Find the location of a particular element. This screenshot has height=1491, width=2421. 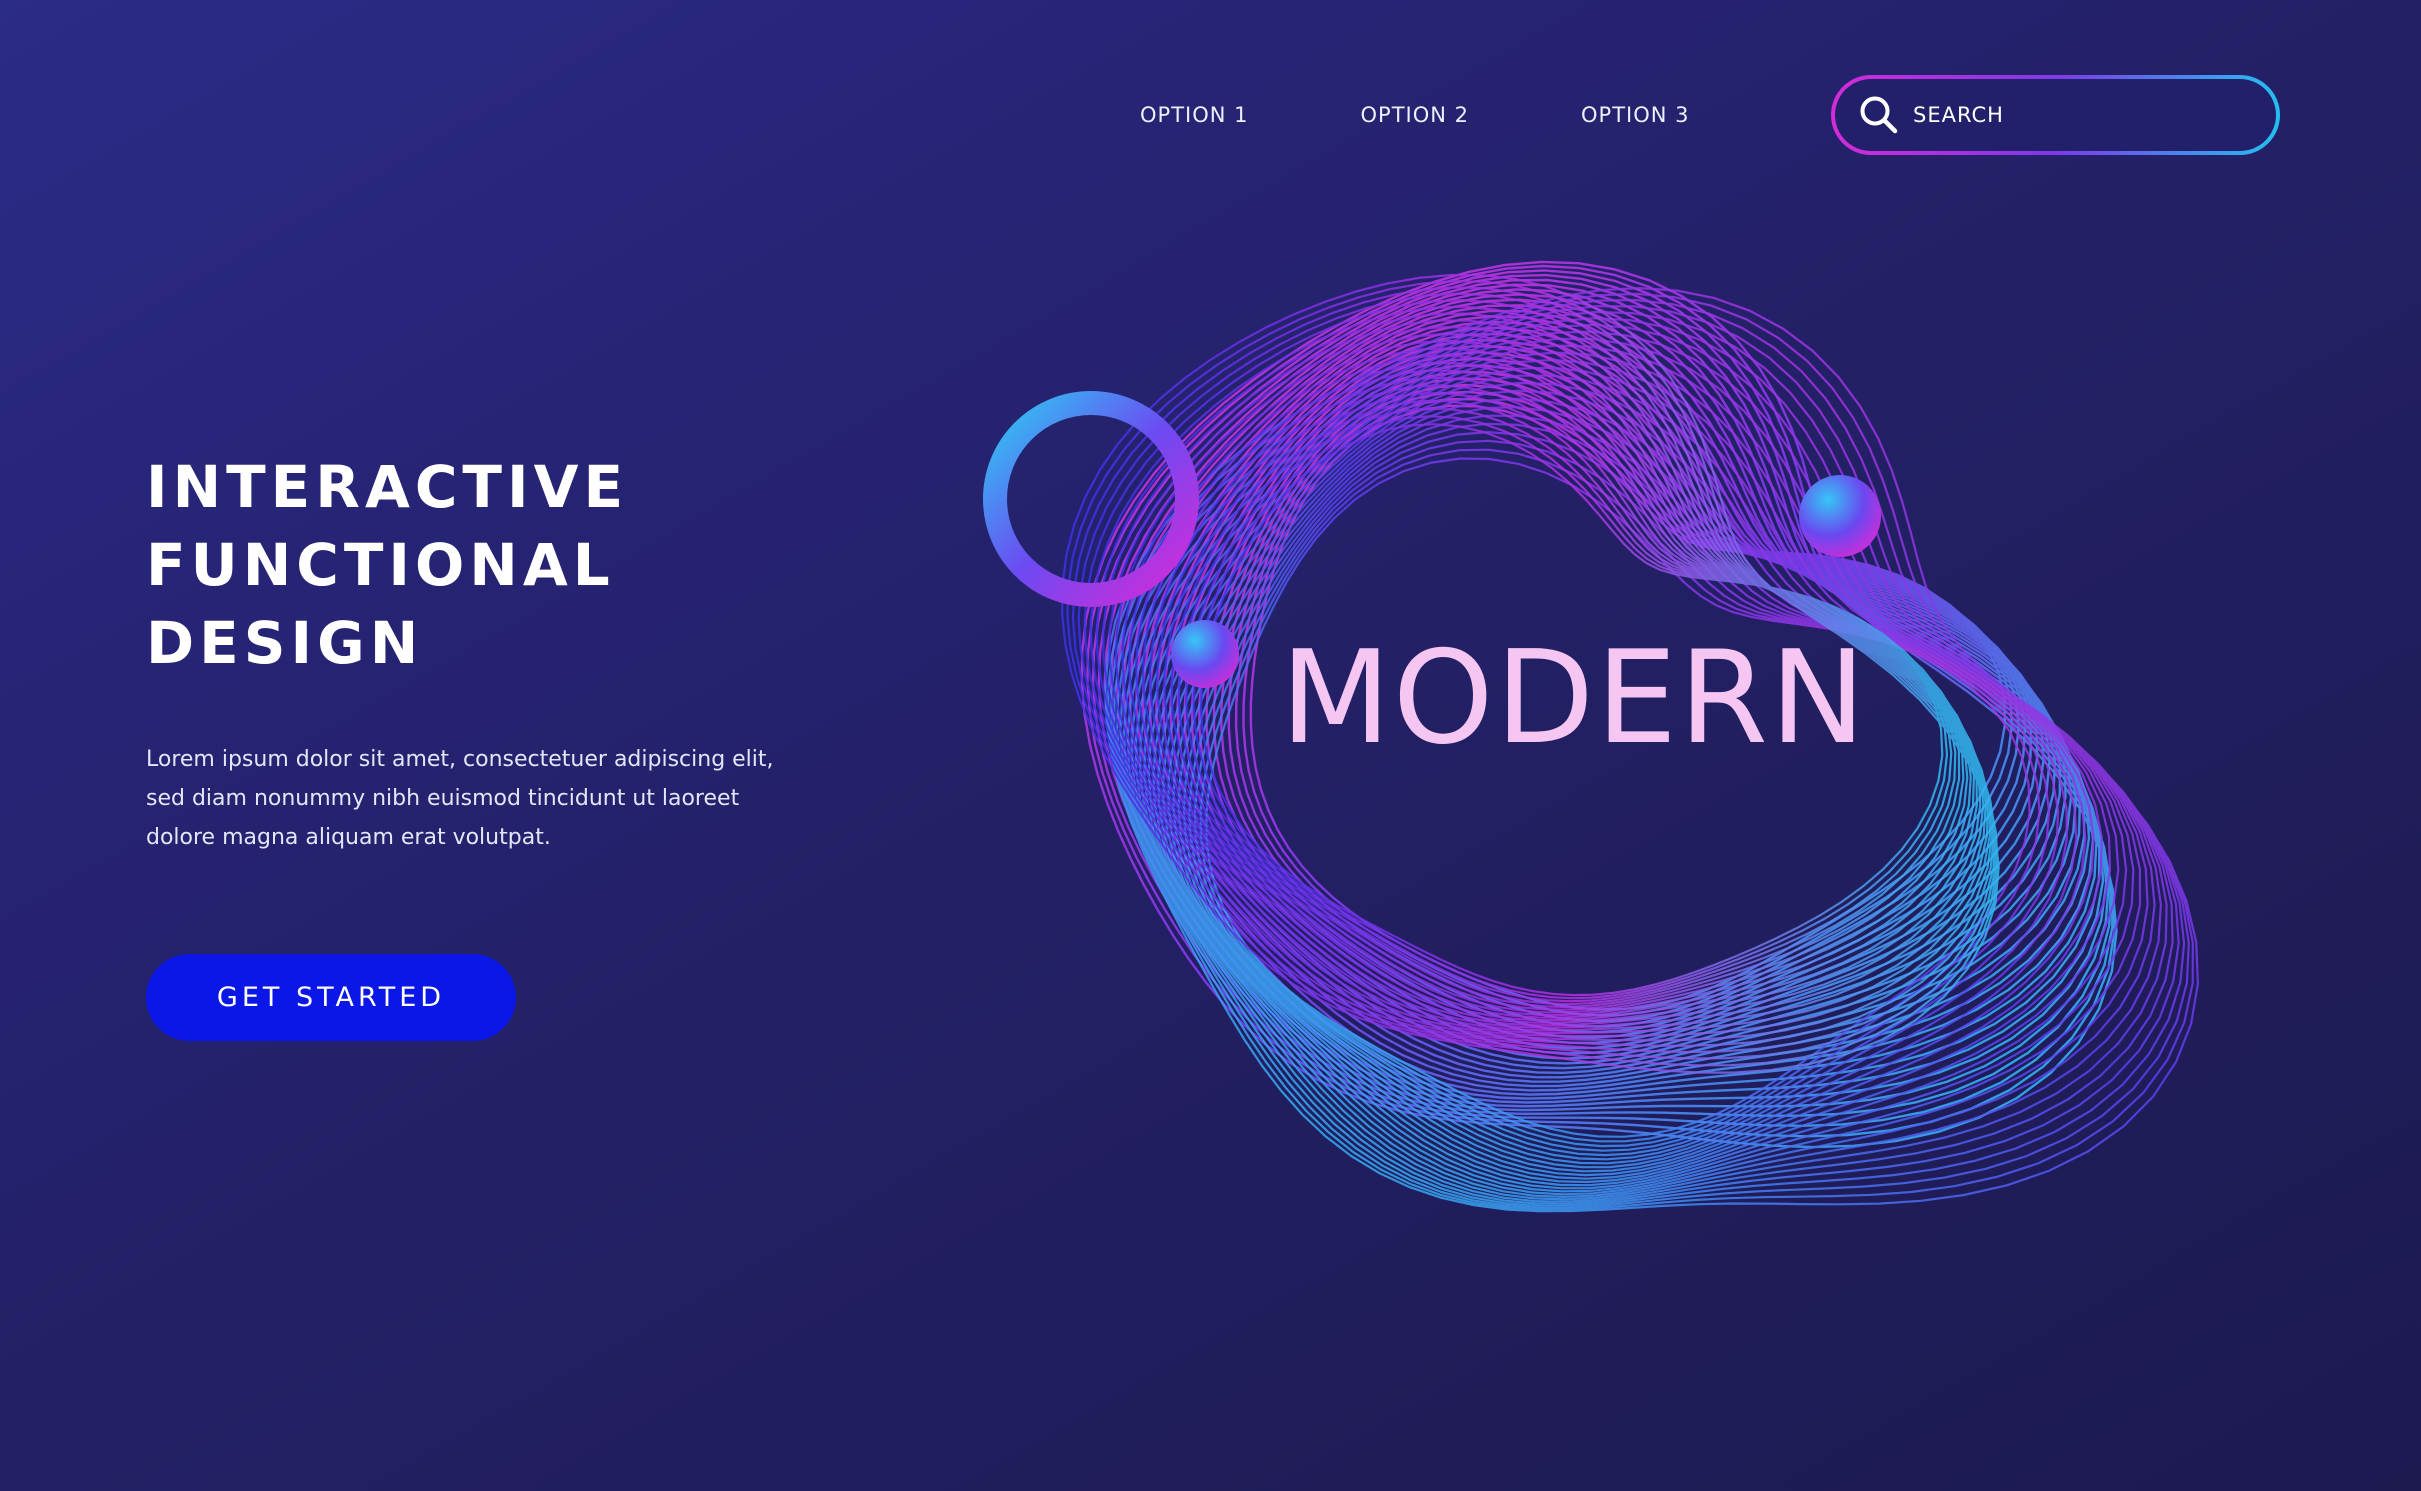

hero-title-line-3: DESIGN is located at coordinates (285, 643).